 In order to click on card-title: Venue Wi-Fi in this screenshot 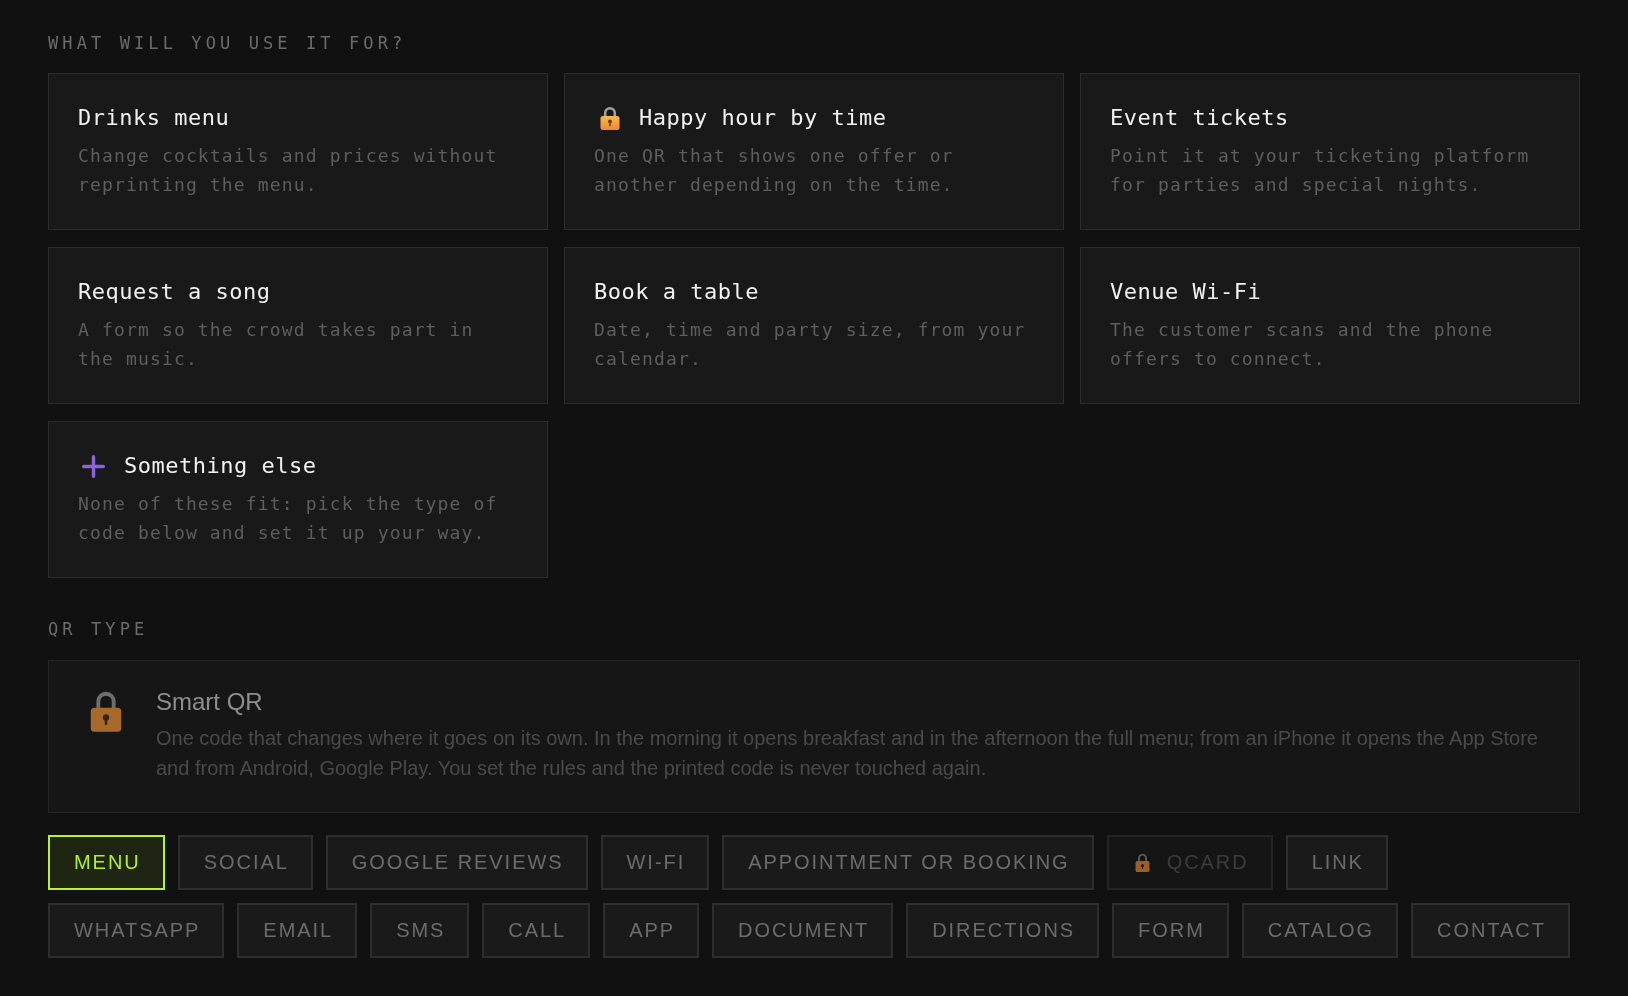, I will do `click(1186, 292)`.